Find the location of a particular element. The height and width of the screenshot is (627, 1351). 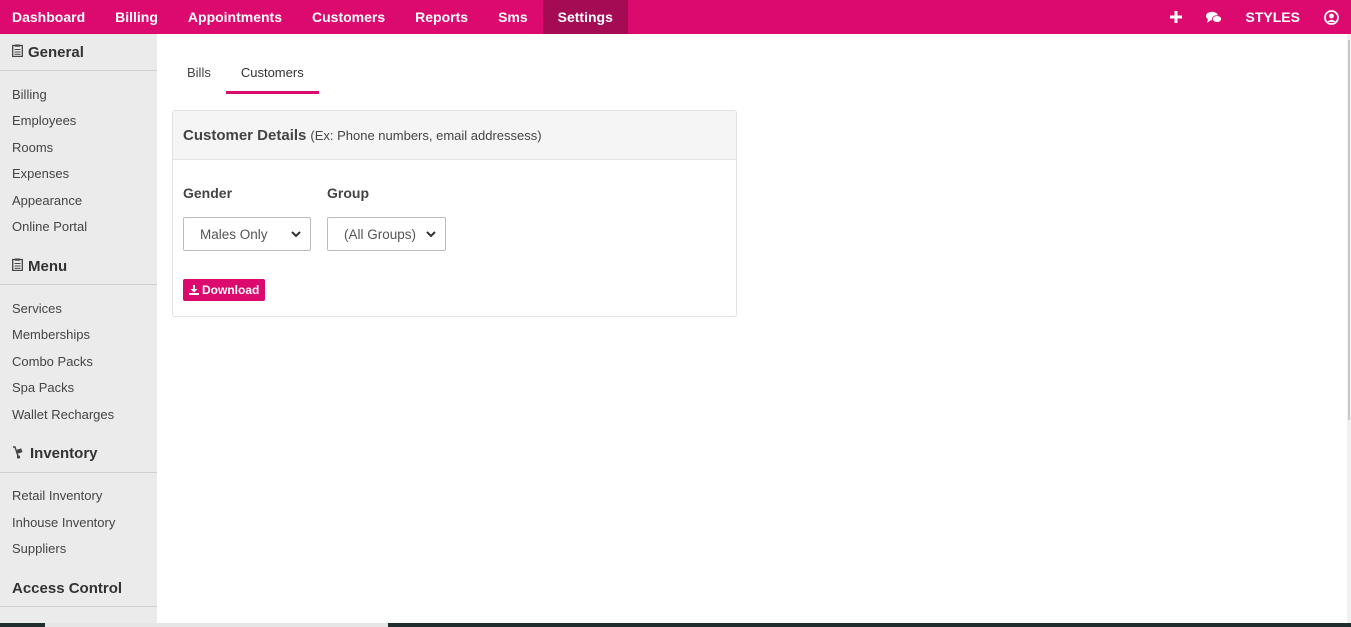

nav-reports: Reports is located at coordinates (441, 17).